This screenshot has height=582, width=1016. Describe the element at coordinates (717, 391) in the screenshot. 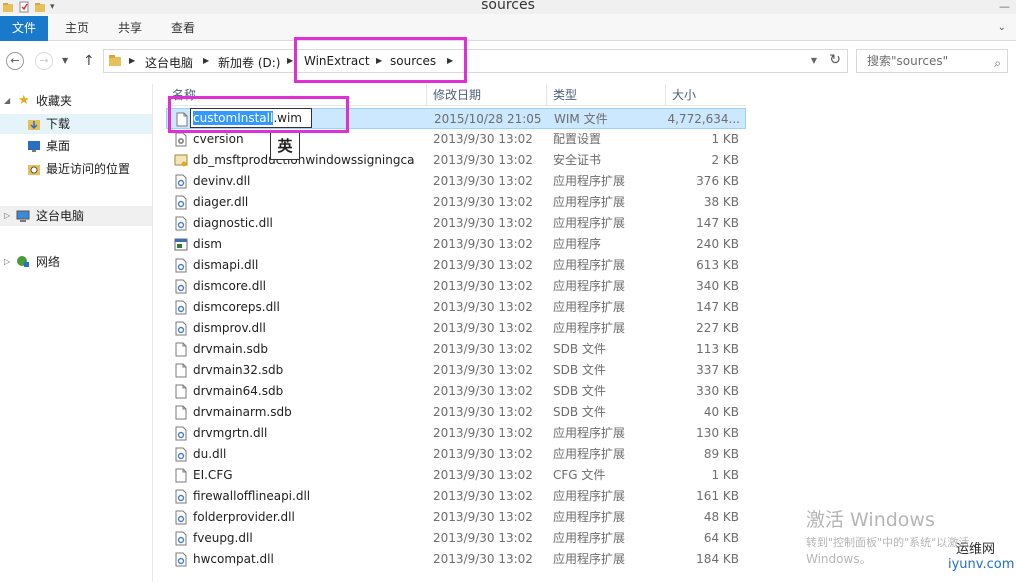

I see `file-size: 330 KB` at that location.